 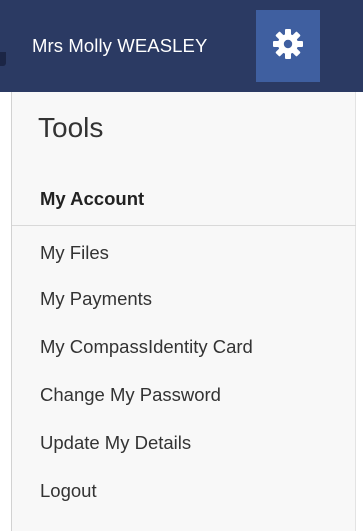 I want to click on menu-item-update-details: Update My Details, so click(x=115, y=443).